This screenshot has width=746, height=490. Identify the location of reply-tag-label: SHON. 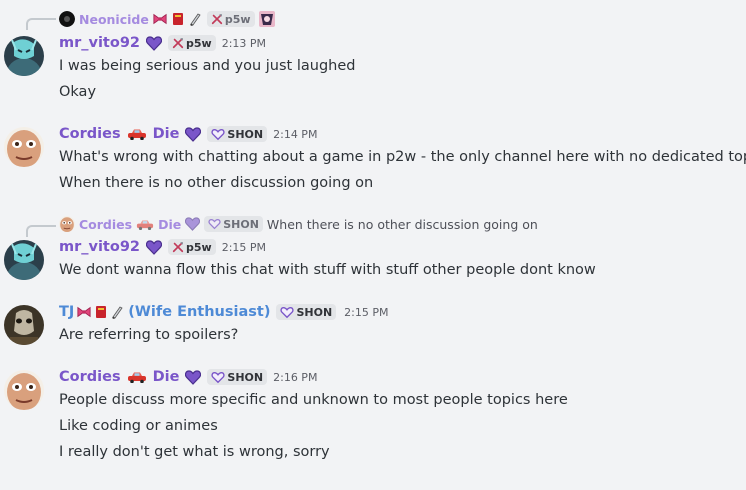
(241, 224).